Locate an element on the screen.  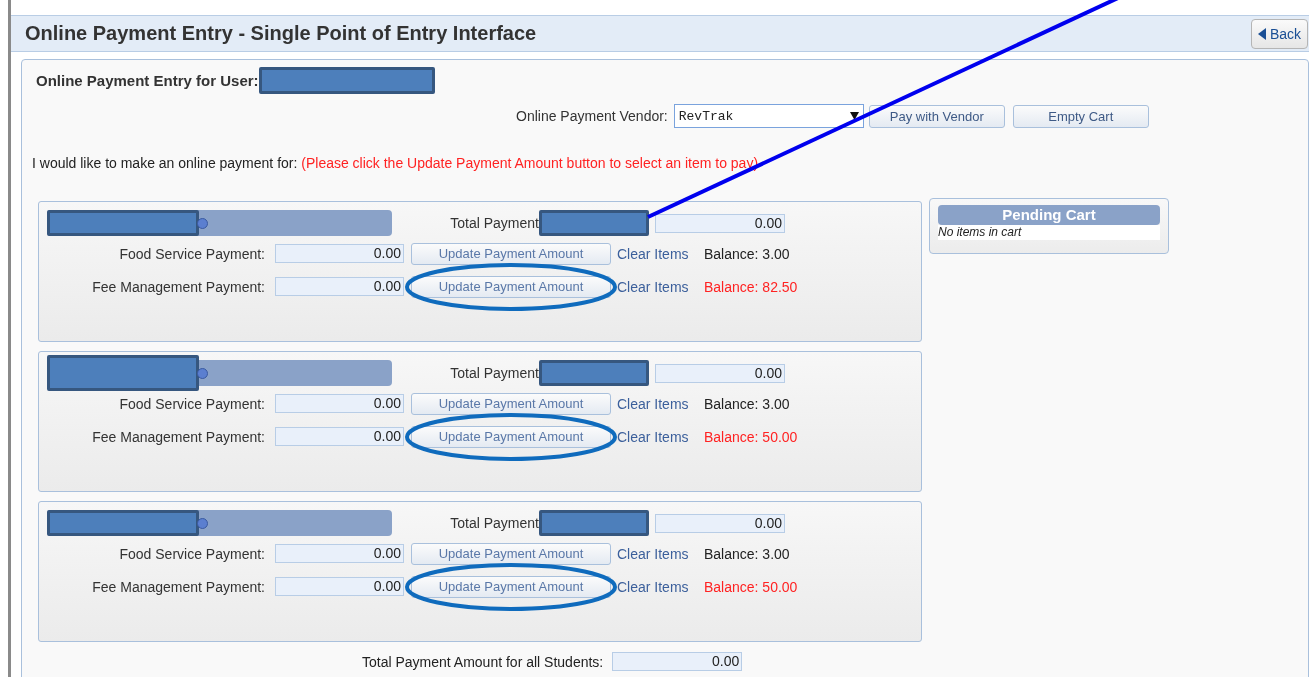
page-title: Online Payment Entry - Single Point of Entry Interface is located at coordinates (281, 33).